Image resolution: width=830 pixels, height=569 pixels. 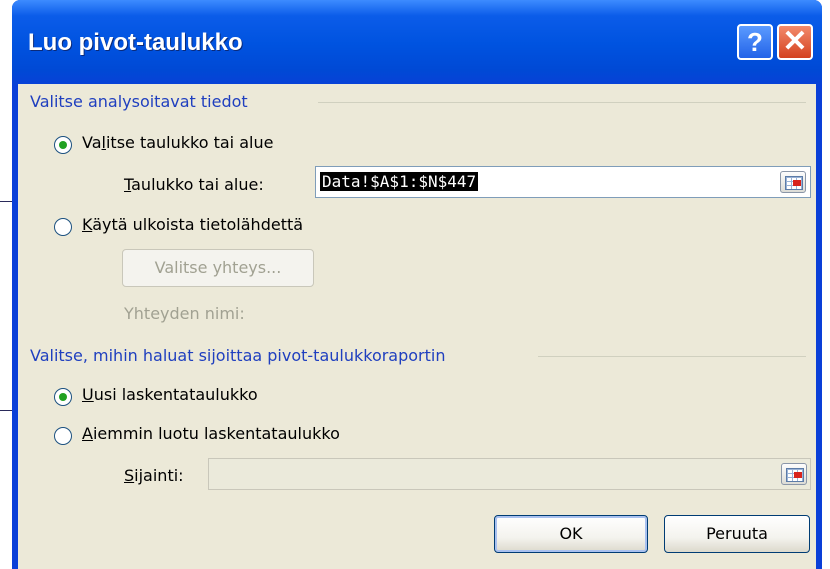 I want to click on table-range-value: Data!$A$1:$N$447, so click(x=399, y=181).